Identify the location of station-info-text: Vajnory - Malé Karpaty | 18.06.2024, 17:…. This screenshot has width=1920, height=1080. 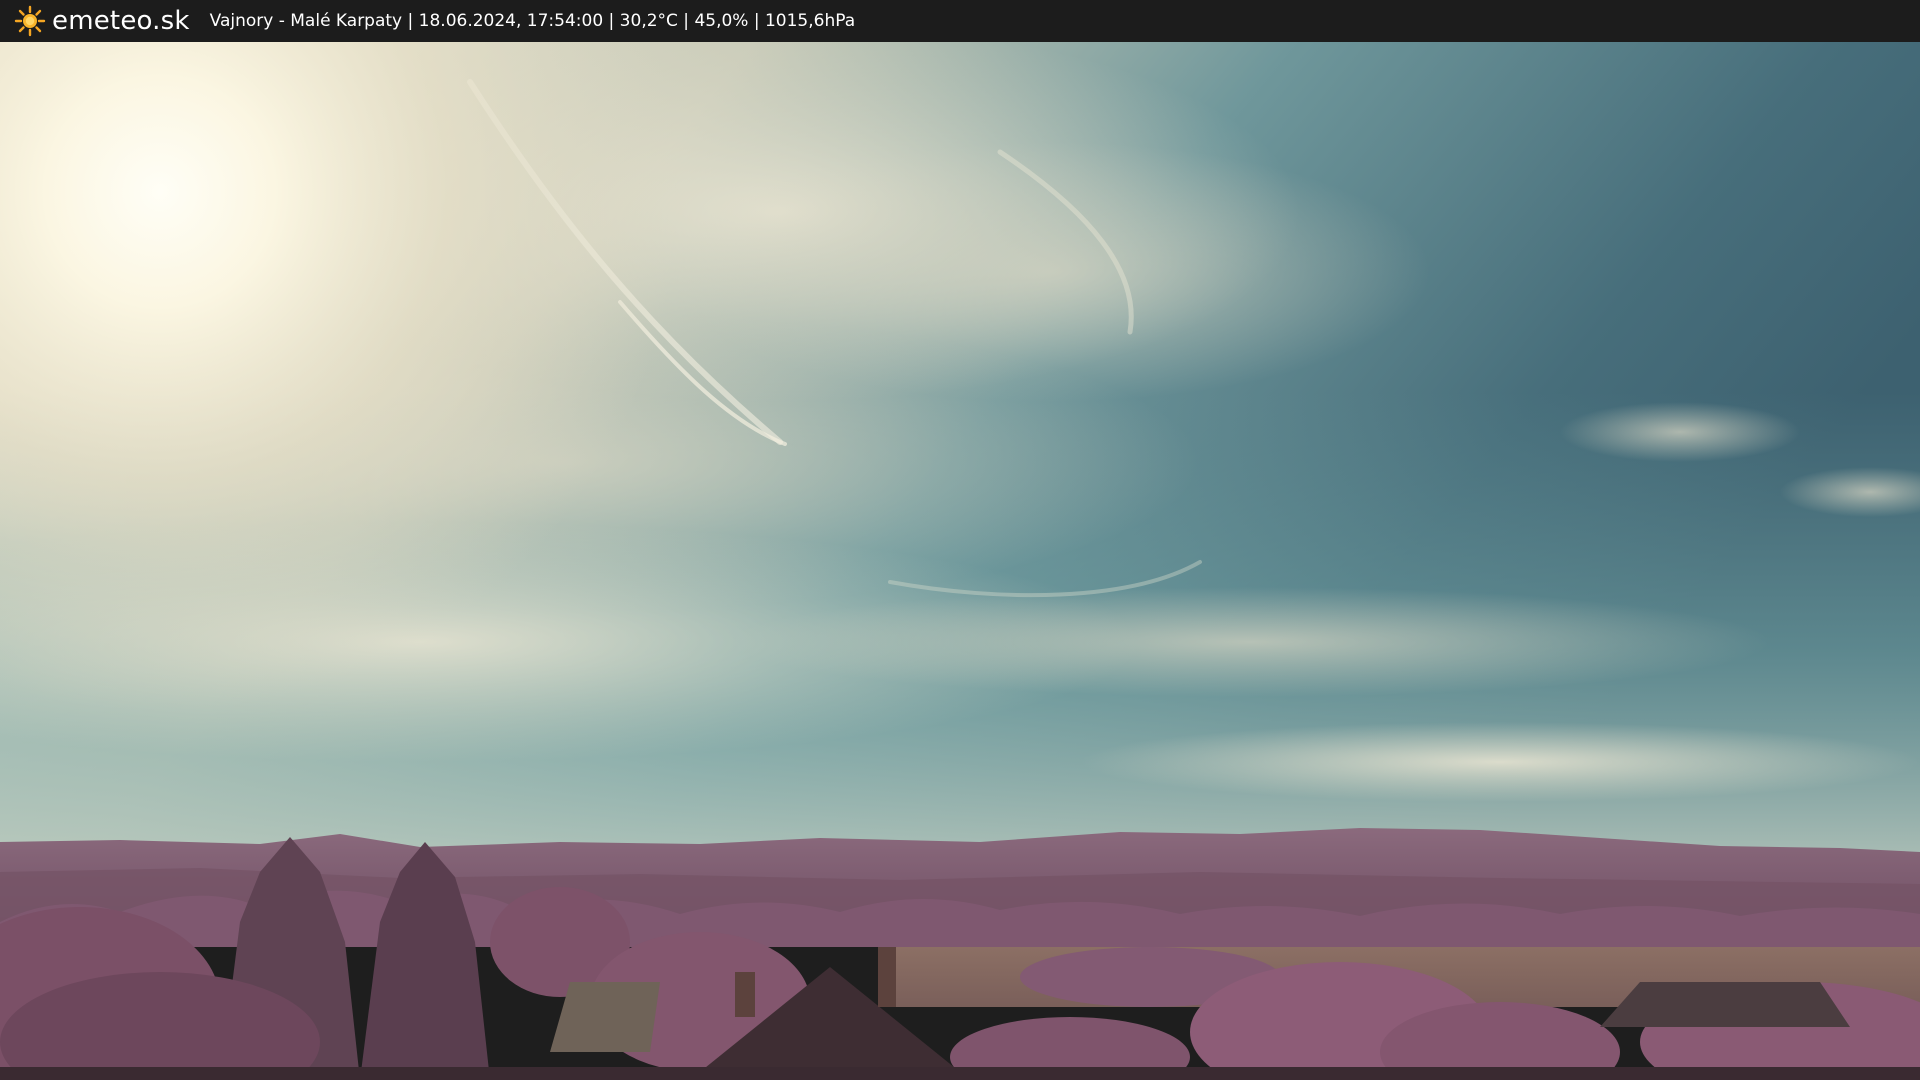
(532, 21).